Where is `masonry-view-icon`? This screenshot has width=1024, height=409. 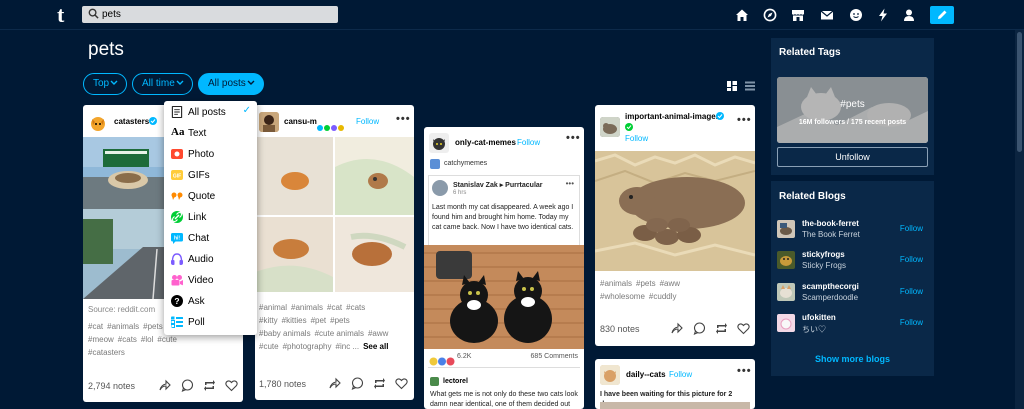 masonry-view-icon is located at coordinates (732, 84).